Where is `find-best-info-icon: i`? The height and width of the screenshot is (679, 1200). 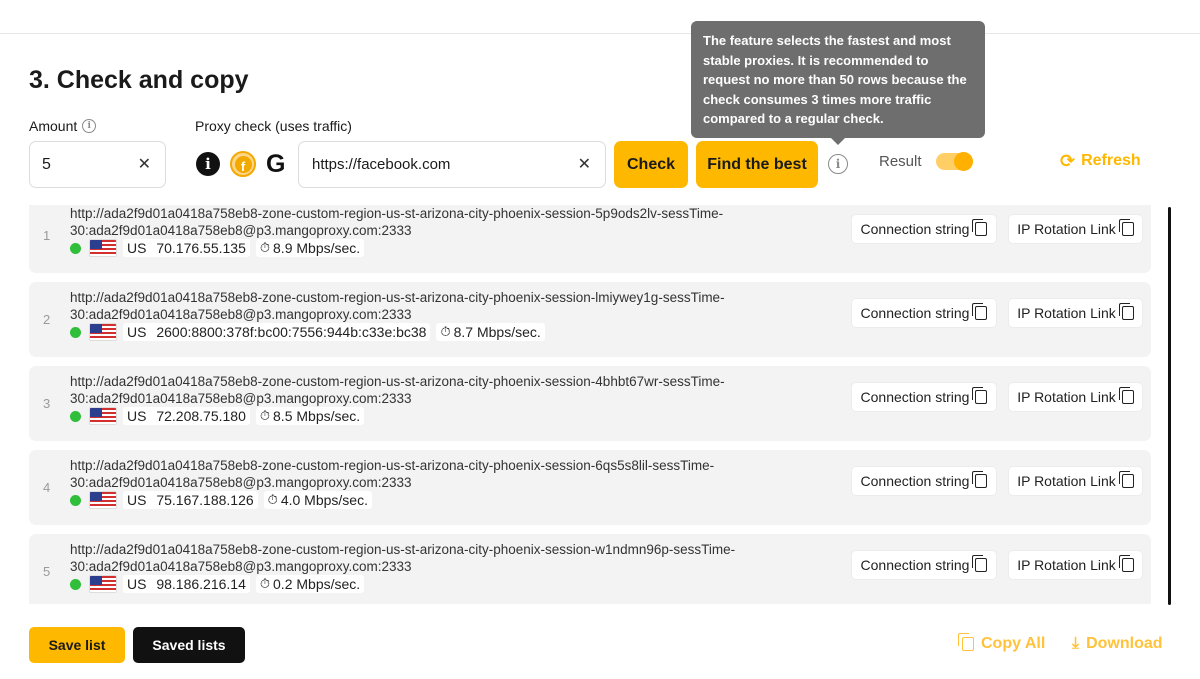
find-best-info-icon: i is located at coordinates (838, 164).